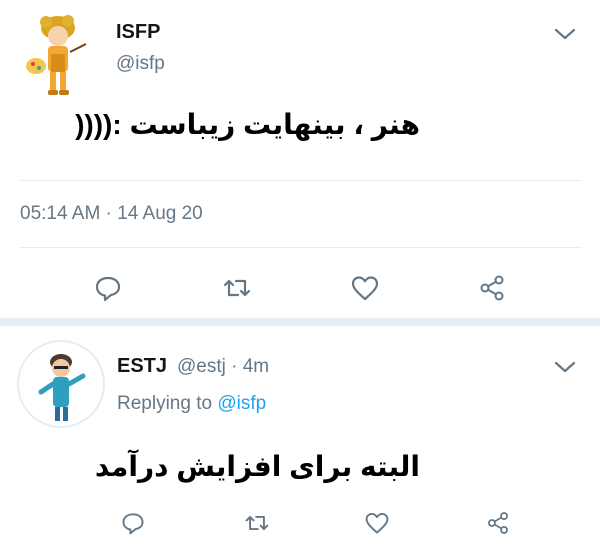 This screenshot has height=552, width=600. I want to click on user-handle-time: @estj · 4m, so click(223, 367).